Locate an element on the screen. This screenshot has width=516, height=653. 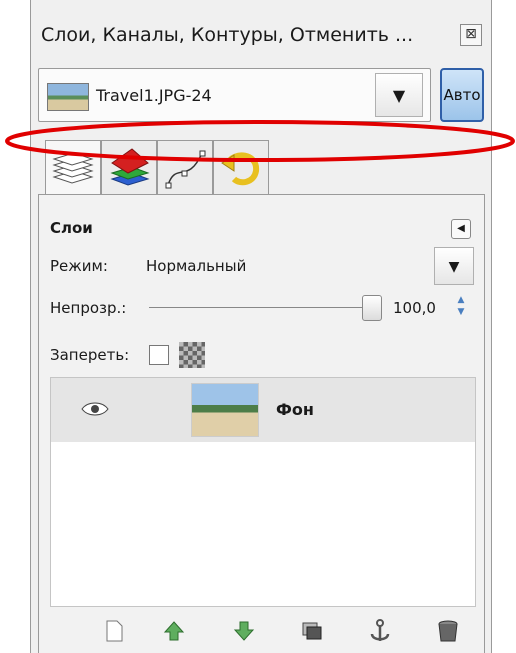
lock-alpha-checkbox is located at coordinates (159, 355).